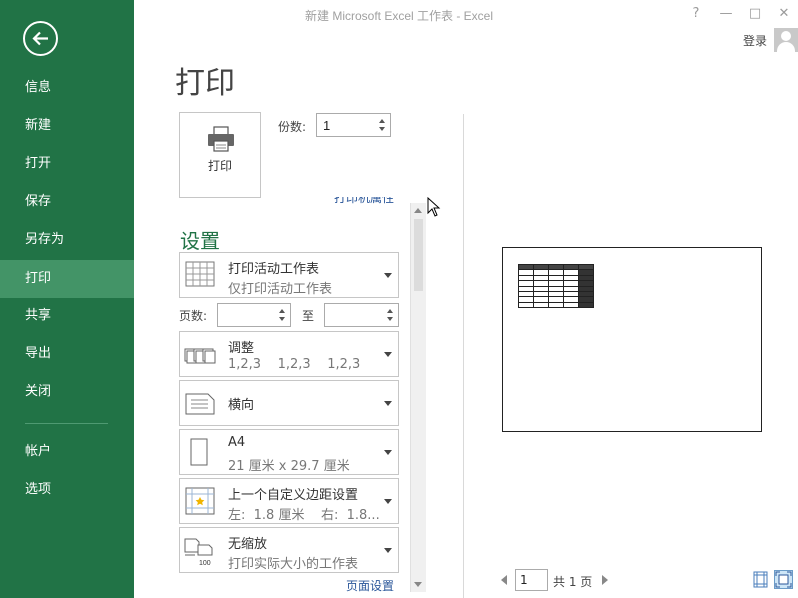  What do you see at coordinates (755, 40) in the screenshot?
I see `signin-link: 登录` at bounding box center [755, 40].